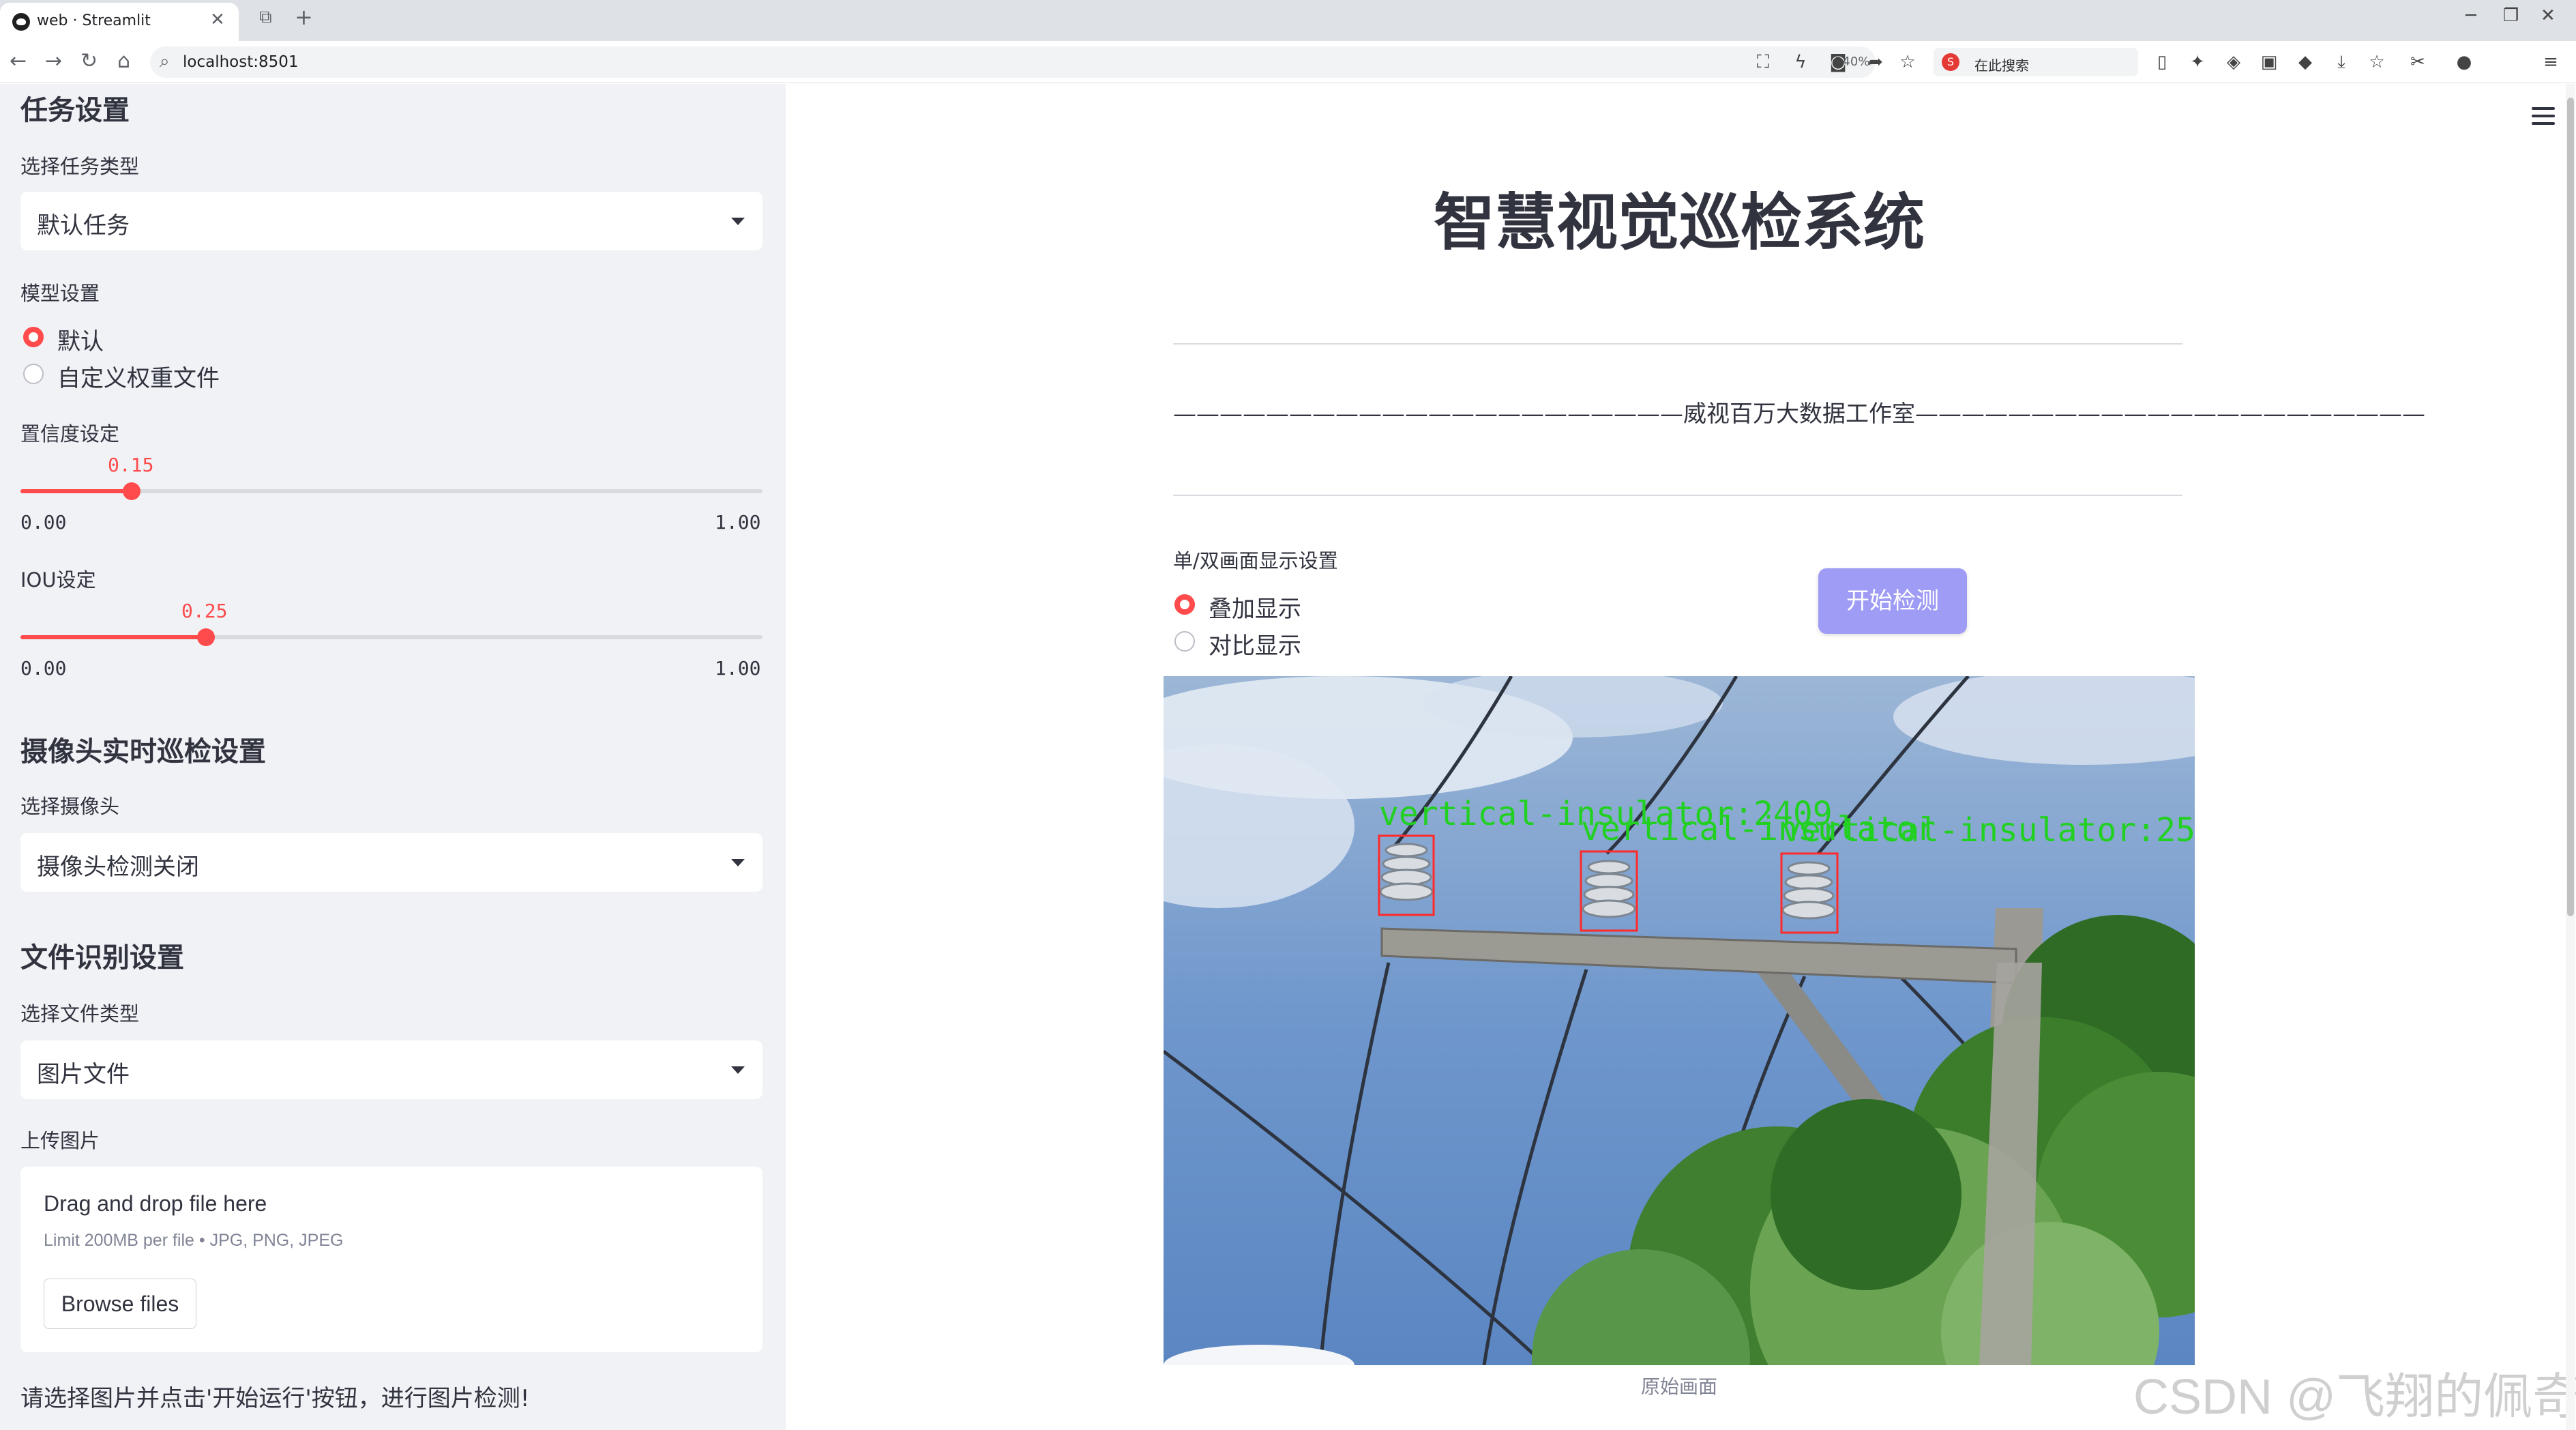 Image resolution: width=2576 pixels, height=1430 pixels. What do you see at coordinates (132, 491) in the screenshot?
I see `conf-slider-thumb` at bounding box center [132, 491].